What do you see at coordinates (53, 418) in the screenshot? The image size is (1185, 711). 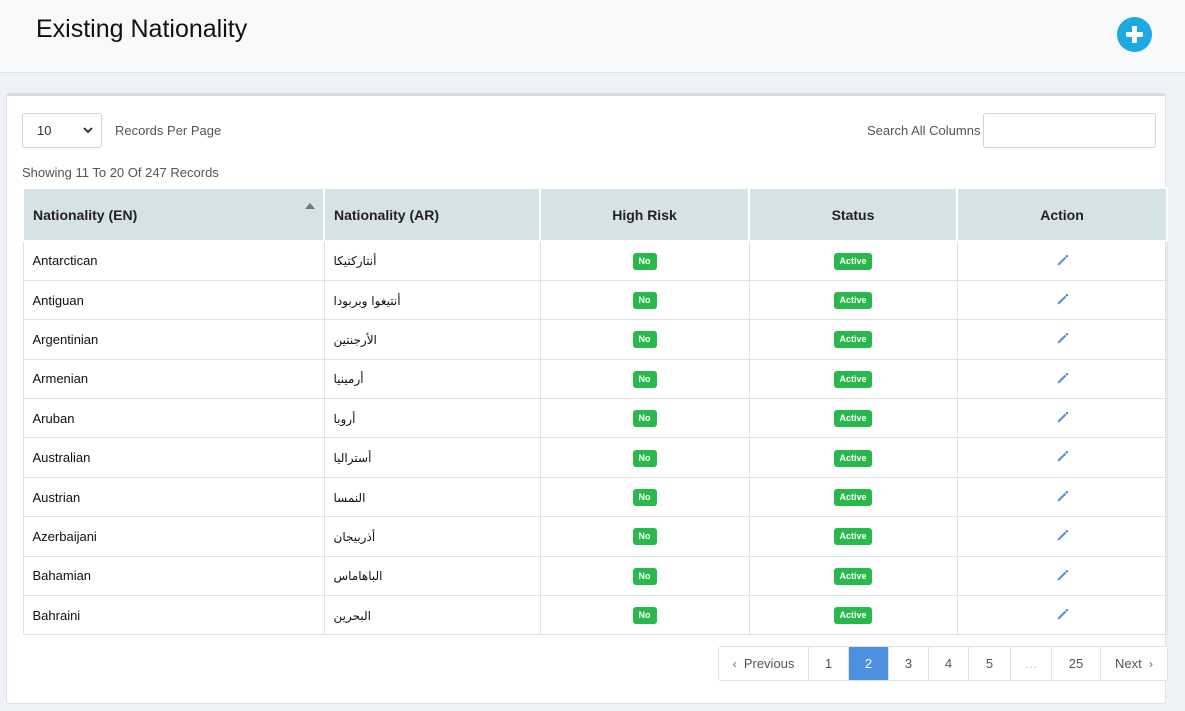 I see `nationality-en: Aruban` at bounding box center [53, 418].